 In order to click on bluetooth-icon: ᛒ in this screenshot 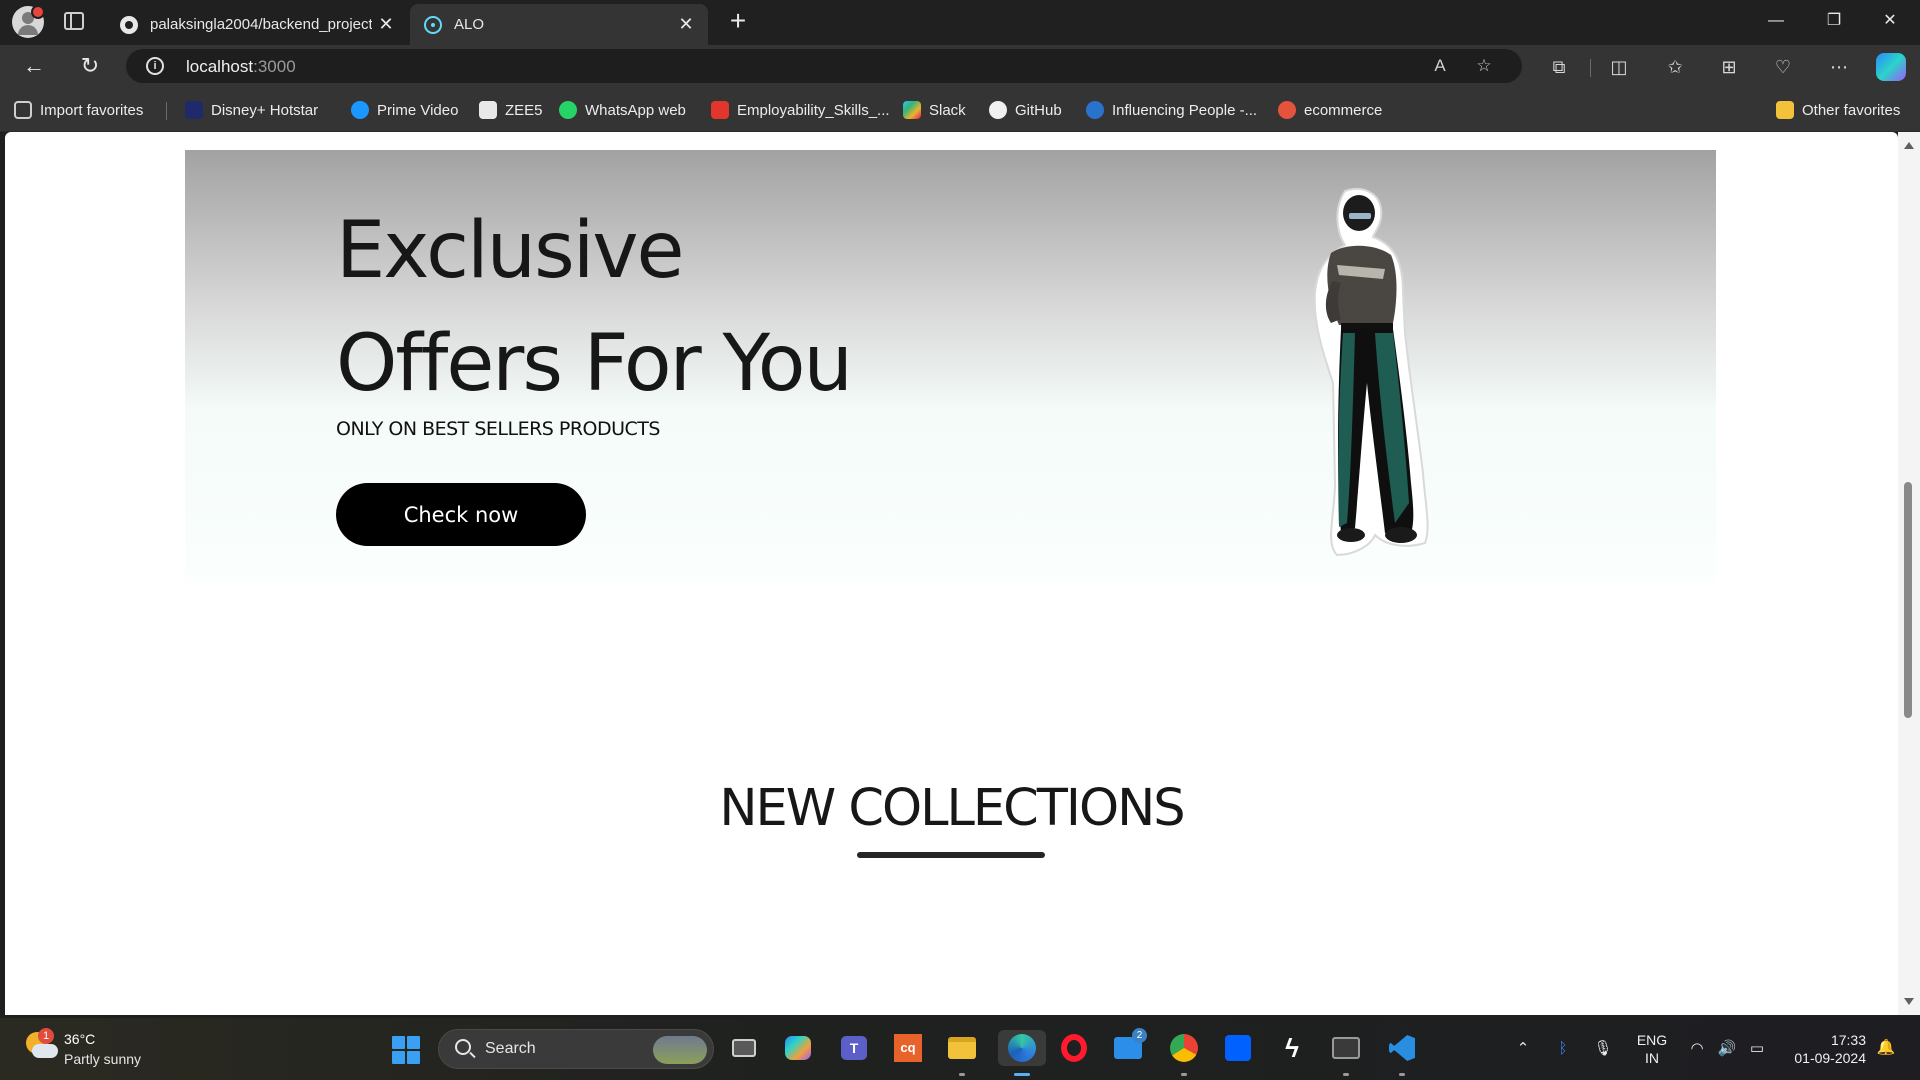, I will do `click(1563, 1049)`.